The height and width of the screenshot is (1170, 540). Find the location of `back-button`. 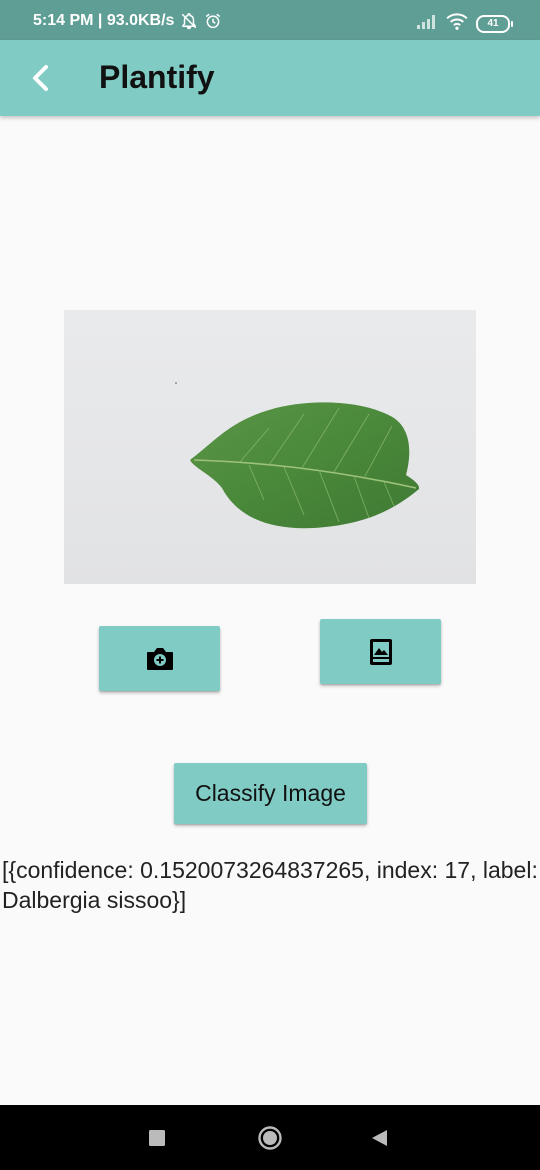

back-button is located at coordinates (42, 78).